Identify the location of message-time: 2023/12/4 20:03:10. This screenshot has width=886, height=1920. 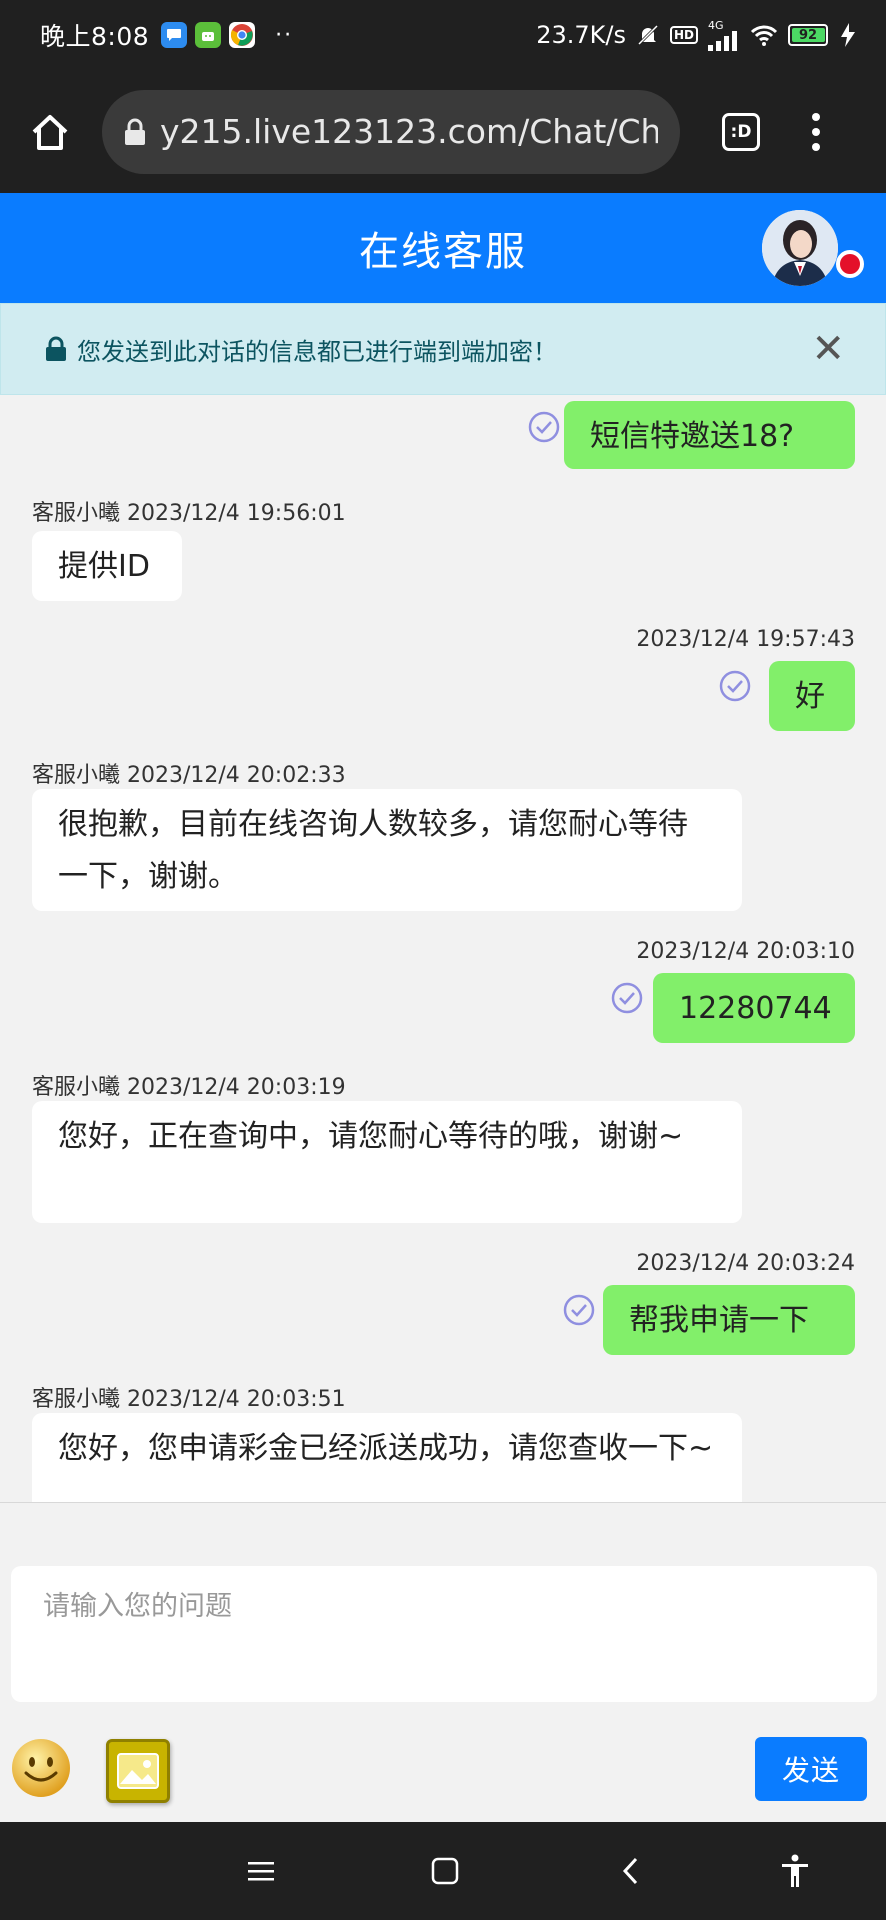
(745, 951).